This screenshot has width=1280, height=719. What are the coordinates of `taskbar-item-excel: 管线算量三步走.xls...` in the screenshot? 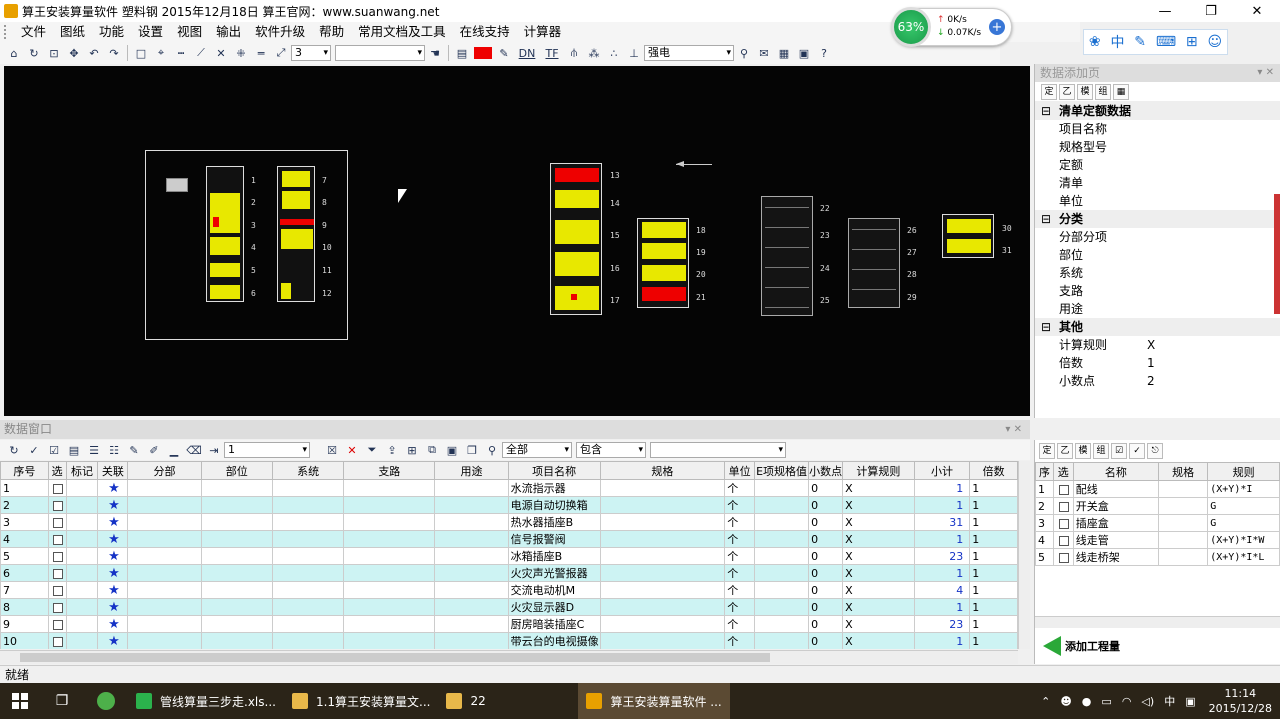 It's located at (206, 701).